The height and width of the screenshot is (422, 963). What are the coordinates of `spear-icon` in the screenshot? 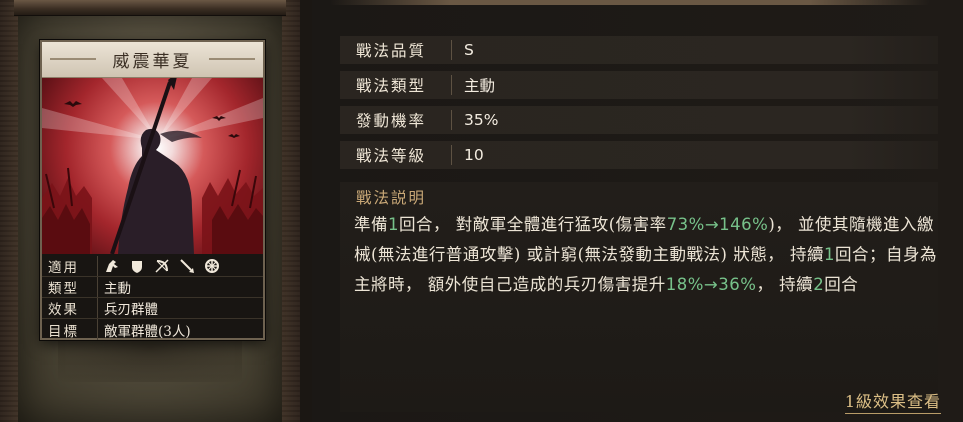 It's located at (187, 266).